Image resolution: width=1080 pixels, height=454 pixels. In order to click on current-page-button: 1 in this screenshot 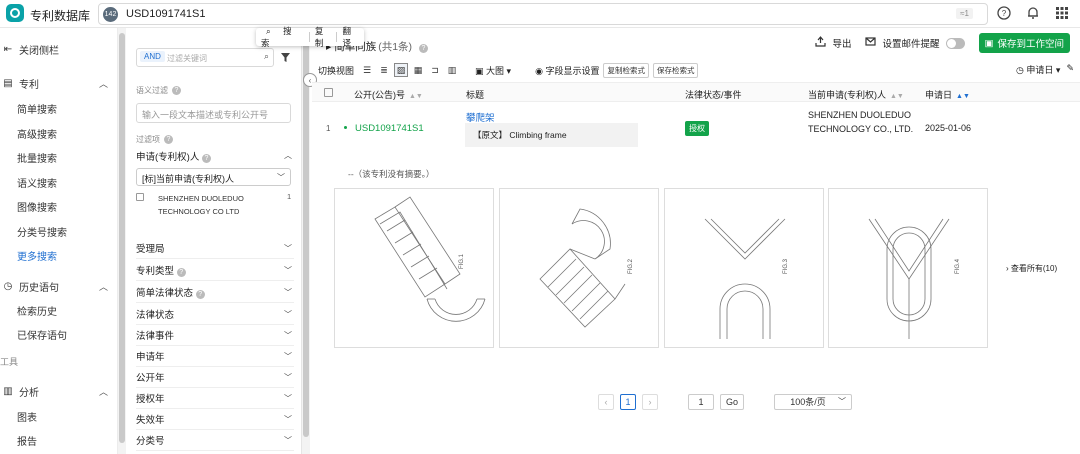, I will do `click(628, 402)`.